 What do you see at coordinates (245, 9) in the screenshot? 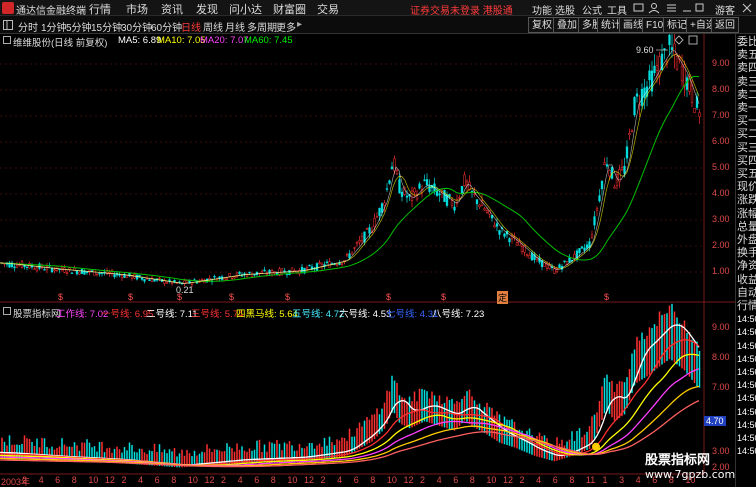
I see `menu-ask: 问小达` at bounding box center [245, 9].